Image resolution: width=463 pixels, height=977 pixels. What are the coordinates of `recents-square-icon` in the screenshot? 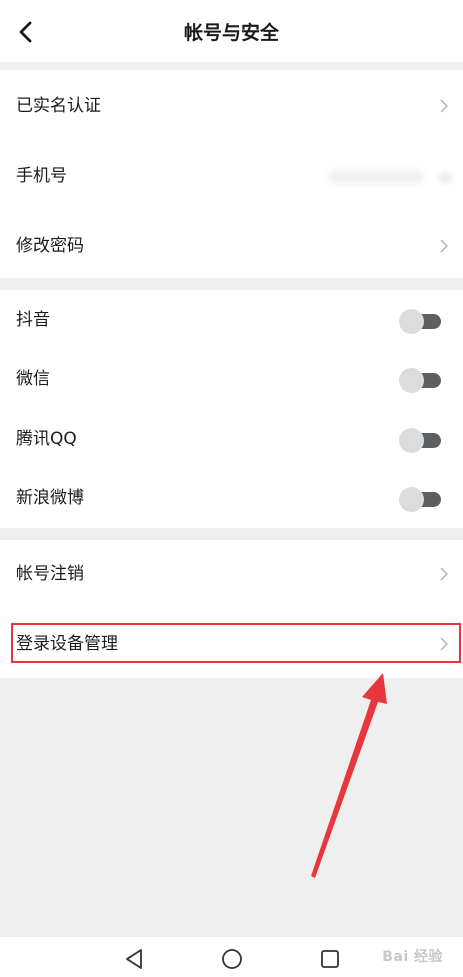 It's located at (330, 959).